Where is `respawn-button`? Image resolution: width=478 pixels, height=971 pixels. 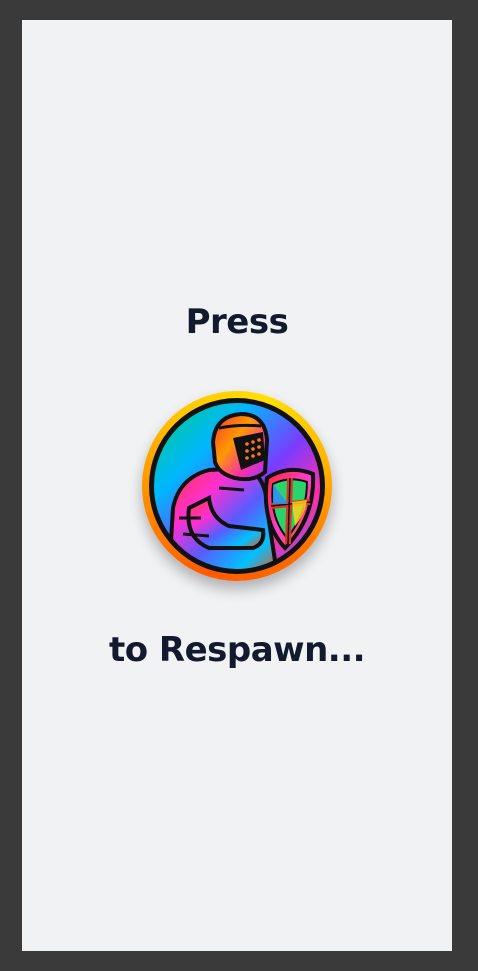 respawn-button is located at coordinates (237, 486).